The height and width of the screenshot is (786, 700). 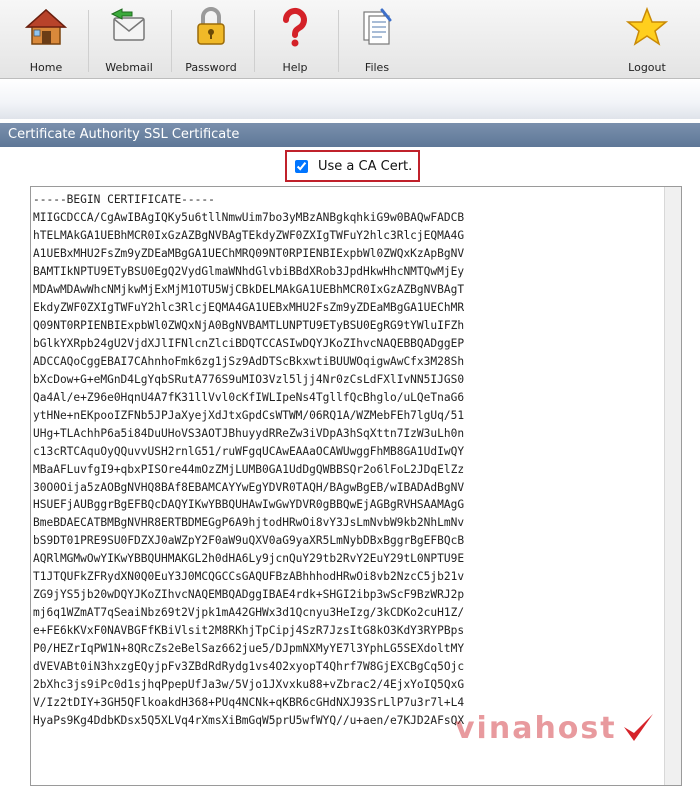 What do you see at coordinates (365, 166) in the screenshot?
I see `use-ca-cert-label: Use a CA Cert.` at bounding box center [365, 166].